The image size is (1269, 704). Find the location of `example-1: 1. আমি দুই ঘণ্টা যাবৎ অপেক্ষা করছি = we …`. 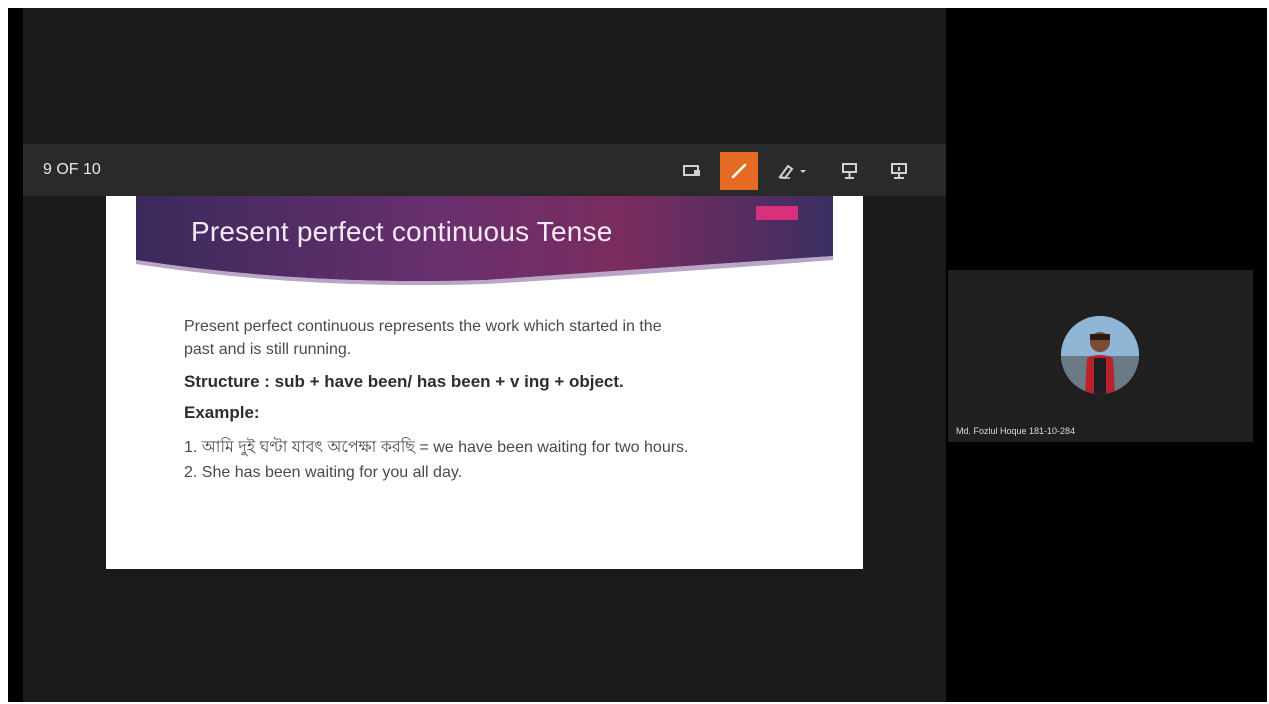

example-1: 1. আমি দুই ঘণ্টা যাবৎ অপেক্ষা করছি = we … is located at coordinates (436, 447).